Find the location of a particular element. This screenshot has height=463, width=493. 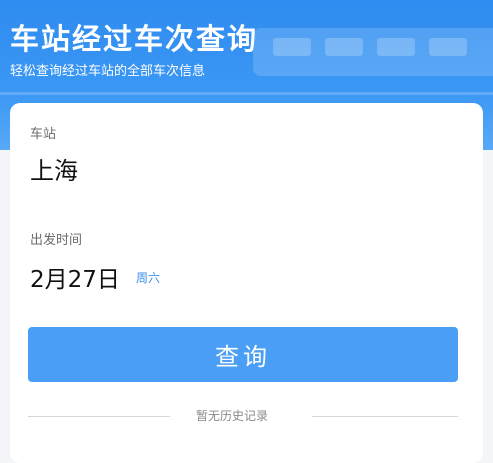

divider-left is located at coordinates (99, 416).